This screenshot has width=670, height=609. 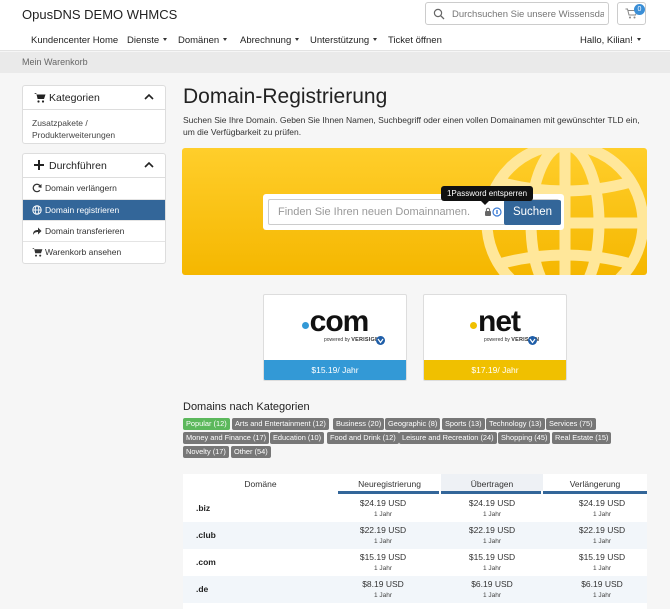 I want to click on password-manager-icon, so click(x=494, y=212).